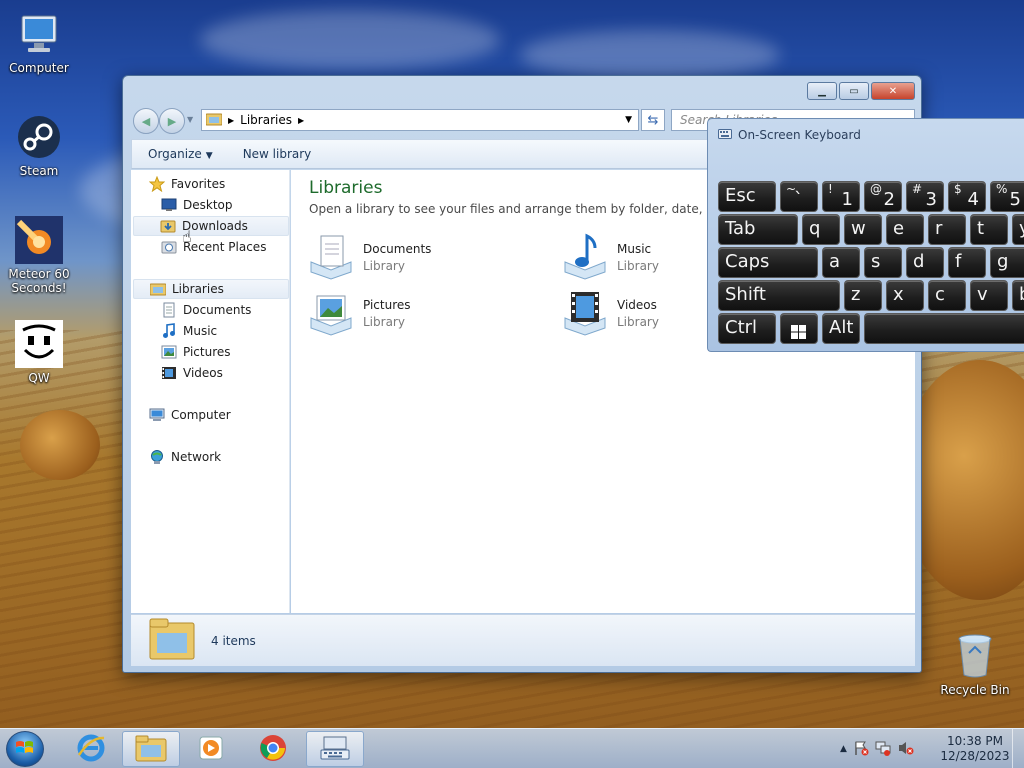  What do you see at coordinates (39, 378) in the screenshot?
I see `desktop-icon-label: QW` at bounding box center [39, 378].